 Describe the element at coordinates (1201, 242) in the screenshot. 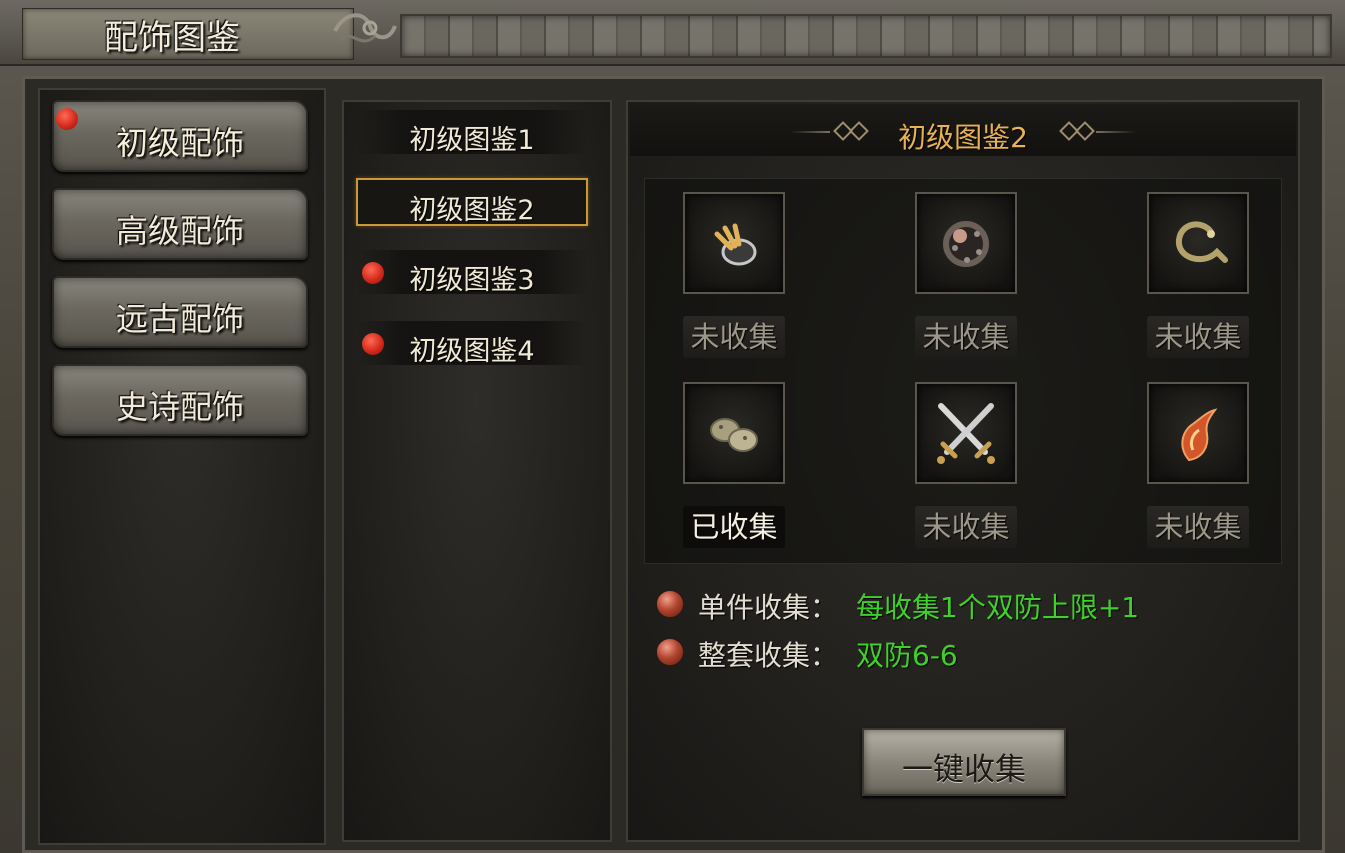

I see `serpent-ring-icon` at that location.